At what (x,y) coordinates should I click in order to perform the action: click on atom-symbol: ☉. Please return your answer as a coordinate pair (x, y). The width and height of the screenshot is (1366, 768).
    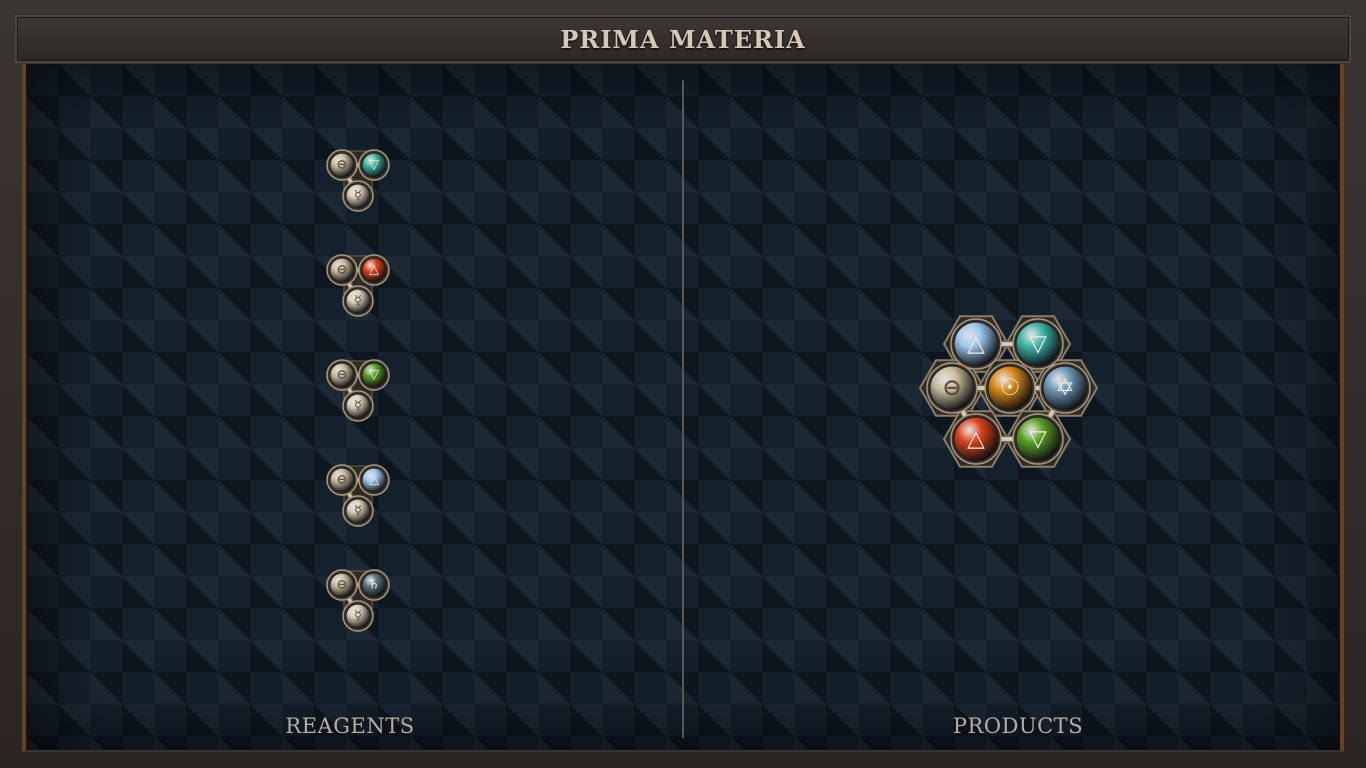
    Looking at the image, I should click on (1010, 388).